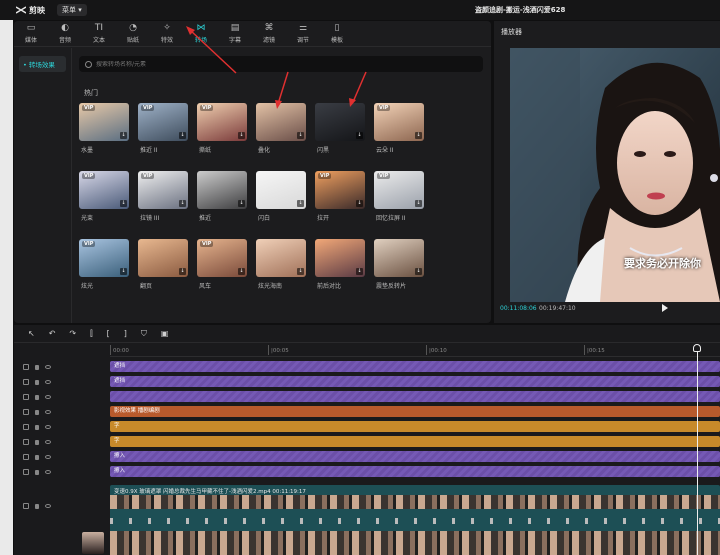 This screenshot has height=555, width=720. I want to click on transition-tile: ↓ 炫光海南, so click(281, 265).